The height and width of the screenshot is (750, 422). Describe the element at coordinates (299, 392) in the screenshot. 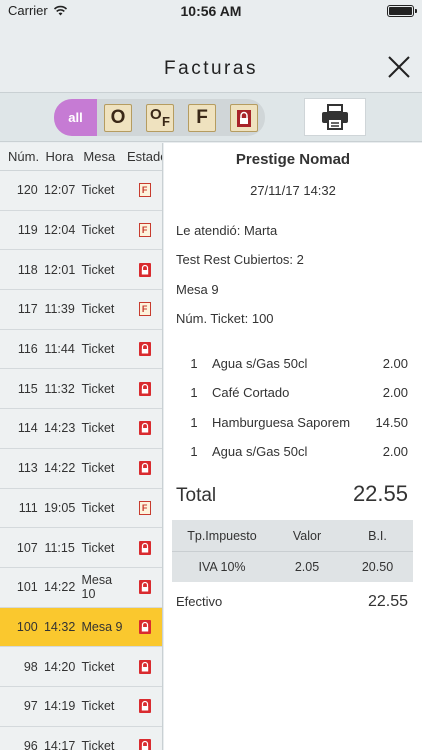

I see `receipt-line: 1 Café Cortado 2.00` at that location.